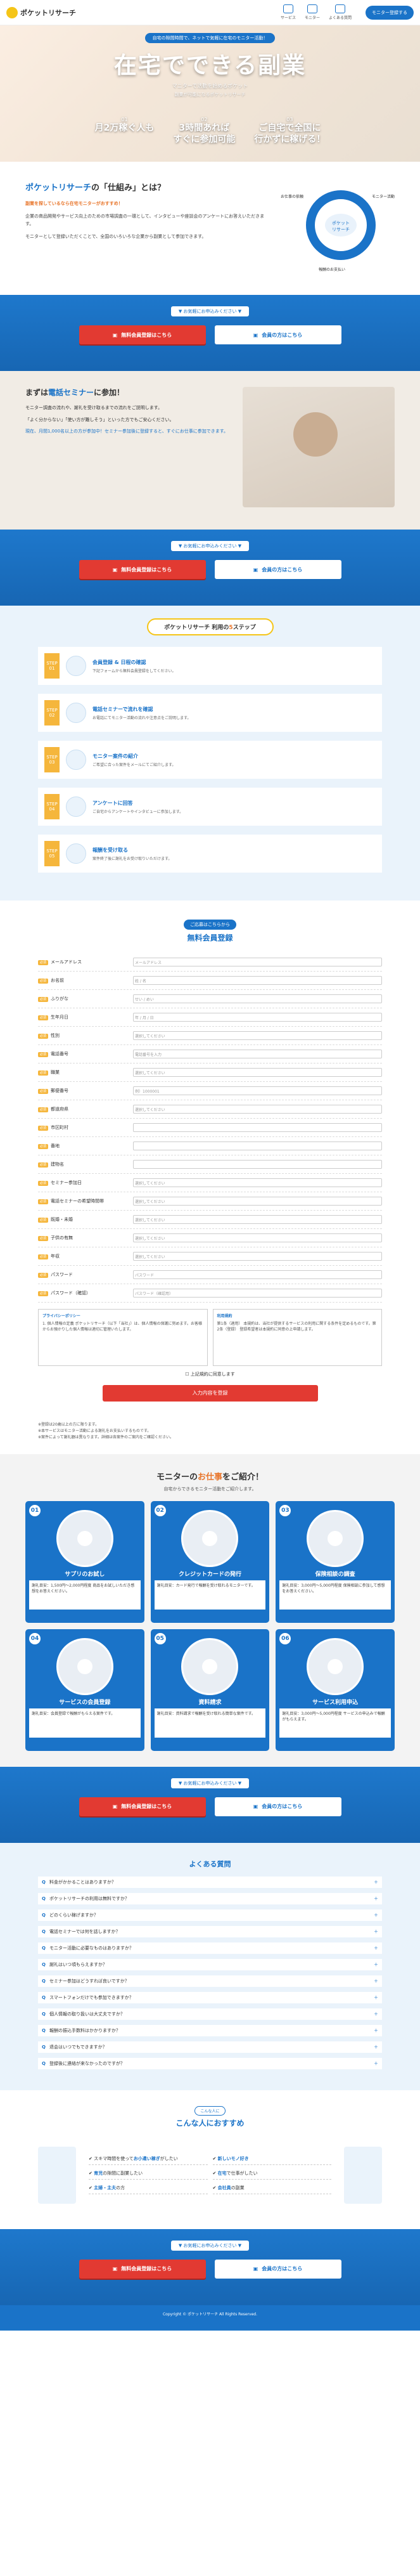 This screenshot has width=420, height=2576. What do you see at coordinates (44, 2047) in the screenshot?
I see `question-mark-icon: Q` at bounding box center [44, 2047].